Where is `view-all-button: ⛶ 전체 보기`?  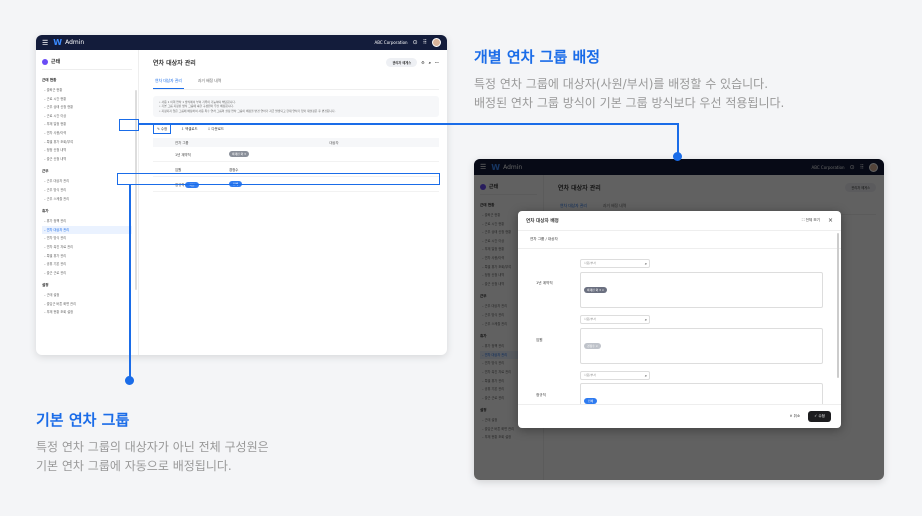 view-all-button: ⛶ 전체 보기 is located at coordinates (811, 220).